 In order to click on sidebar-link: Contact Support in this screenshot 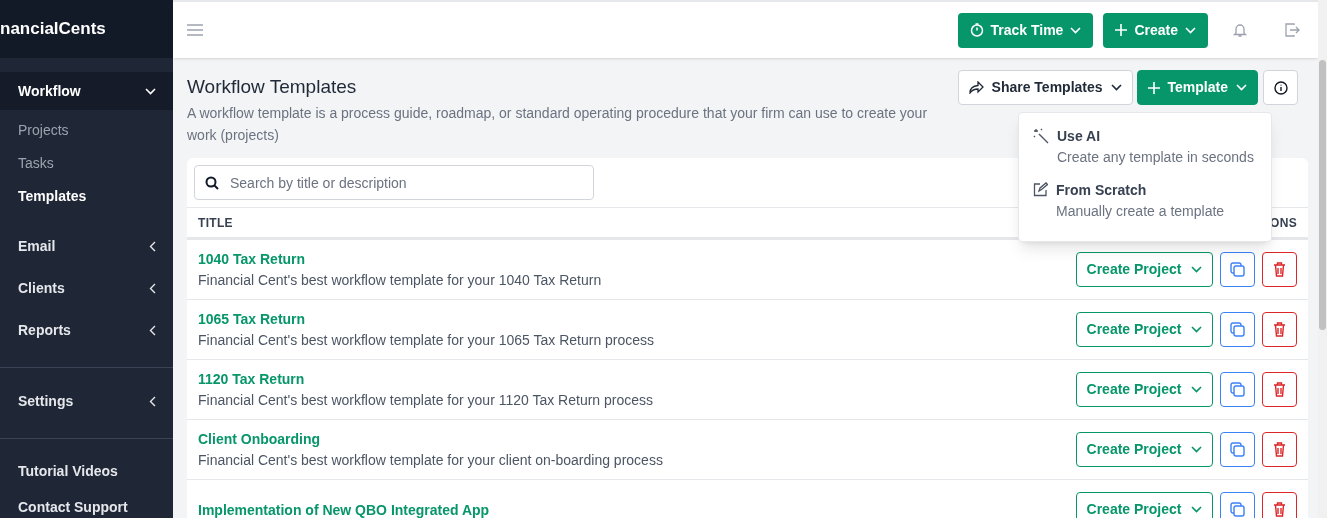, I will do `click(86, 503)`.